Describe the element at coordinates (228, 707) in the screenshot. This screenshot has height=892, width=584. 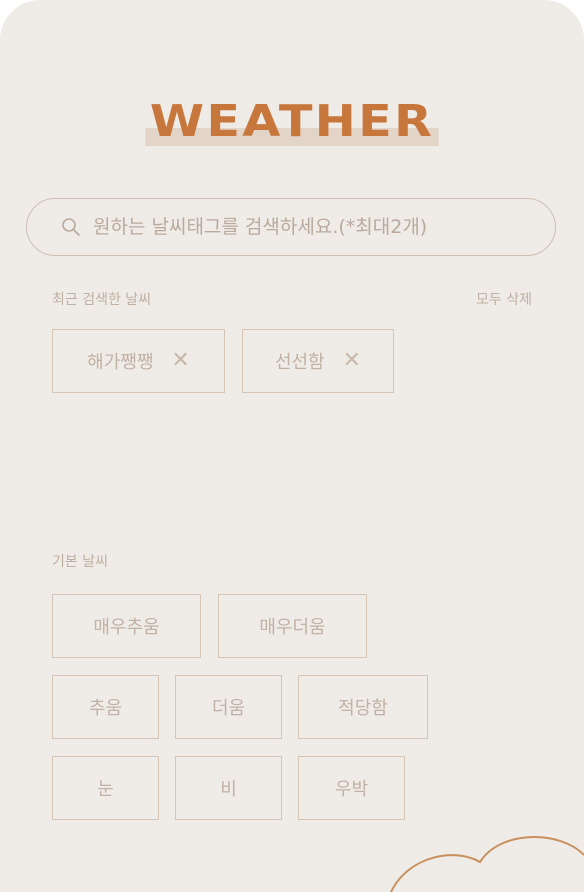
I see `weather-tag: 더움` at that location.